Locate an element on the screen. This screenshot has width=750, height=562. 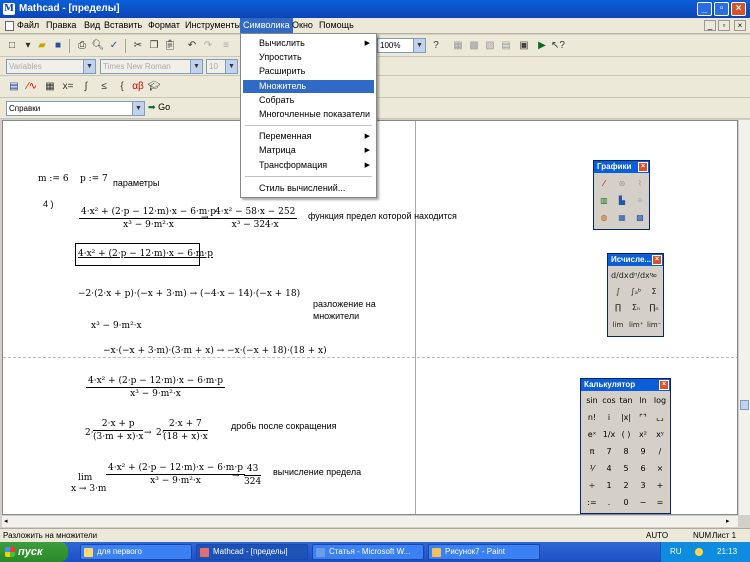
open-icon: ▰ is located at coordinates (42, 45).